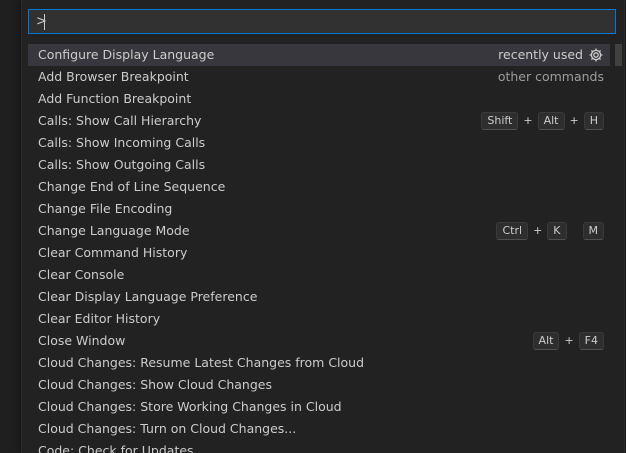  I want to click on command-label: Change File Encoding, so click(105, 208).